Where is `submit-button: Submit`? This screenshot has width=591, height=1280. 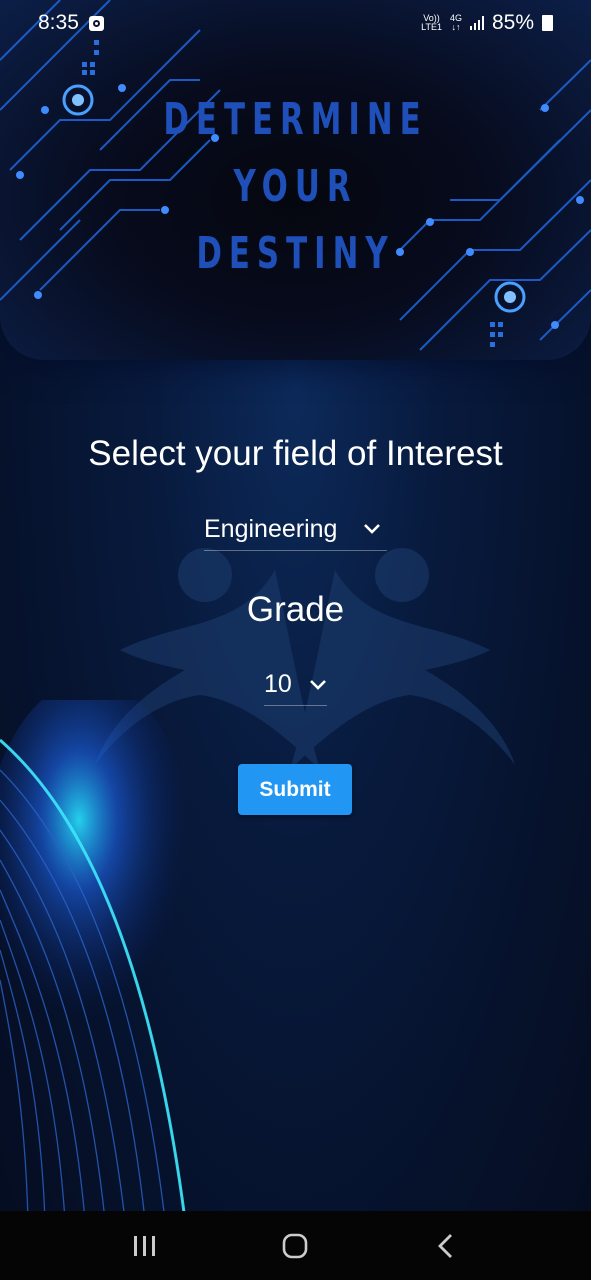
submit-button: Submit is located at coordinates (295, 789).